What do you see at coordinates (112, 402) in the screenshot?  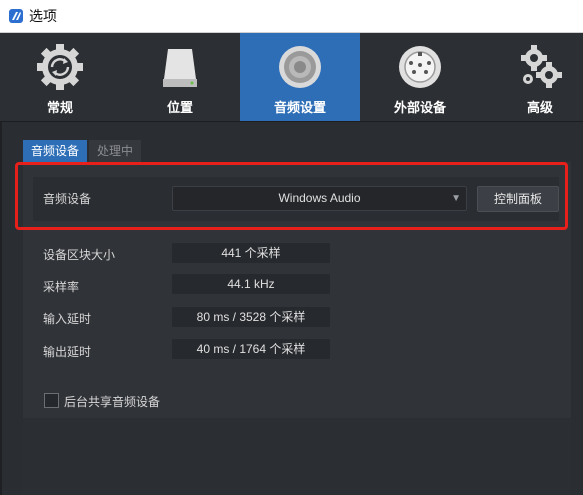 I see `share-device-label: 后台共享音频设备` at bounding box center [112, 402].